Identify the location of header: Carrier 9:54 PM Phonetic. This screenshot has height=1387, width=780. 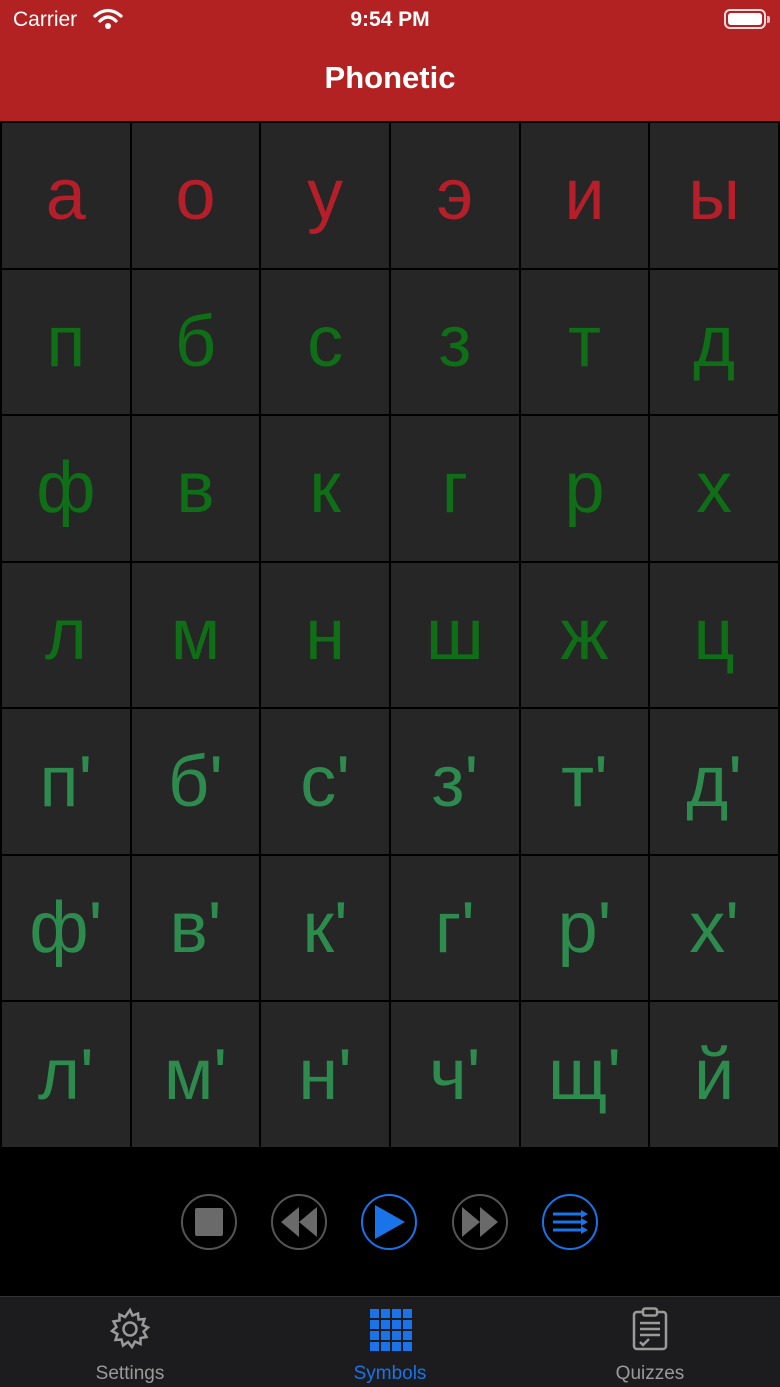
(390, 60).